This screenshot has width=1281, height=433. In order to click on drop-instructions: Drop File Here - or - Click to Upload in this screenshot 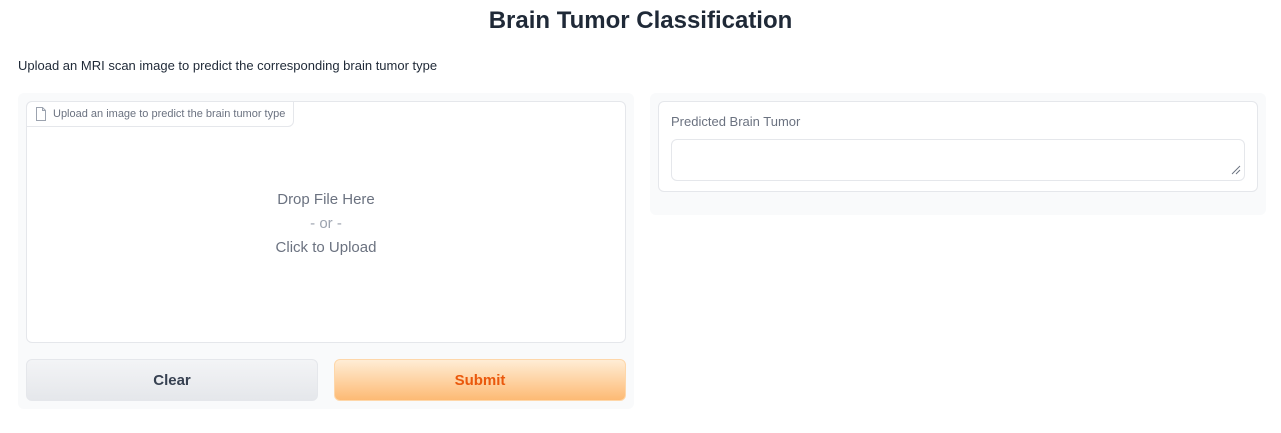, I will do `click(326, 224)`.